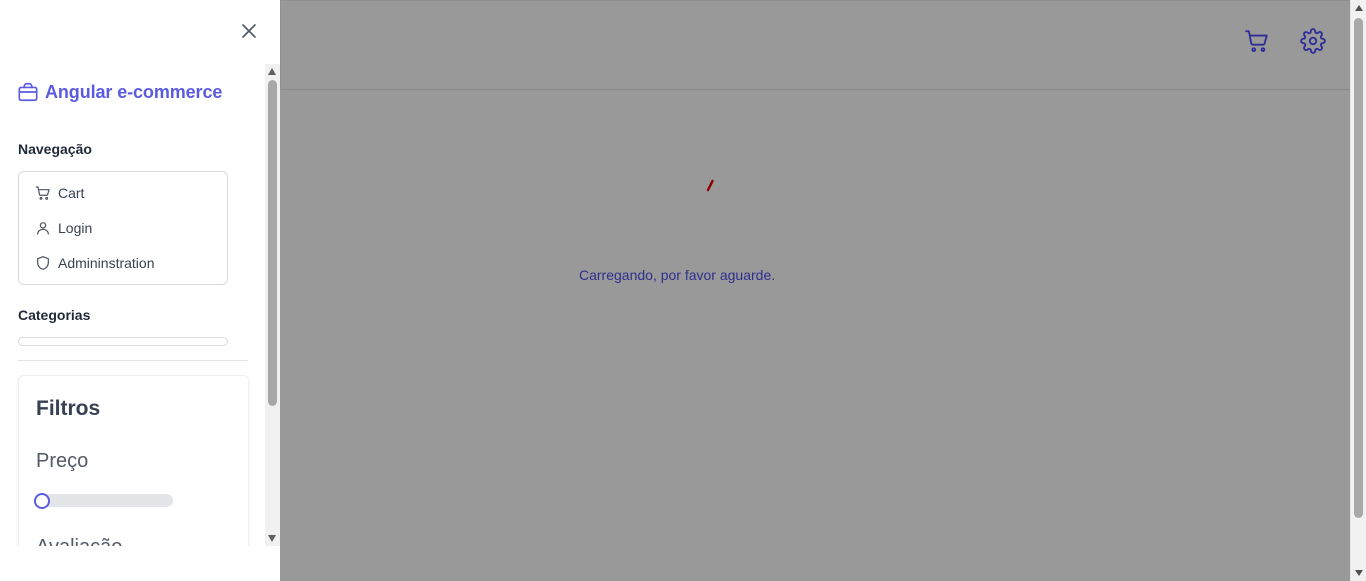 This screenshot has width=1366, height=581. I want to click on sidebar-item-cart: Cart, so click(59, 193).